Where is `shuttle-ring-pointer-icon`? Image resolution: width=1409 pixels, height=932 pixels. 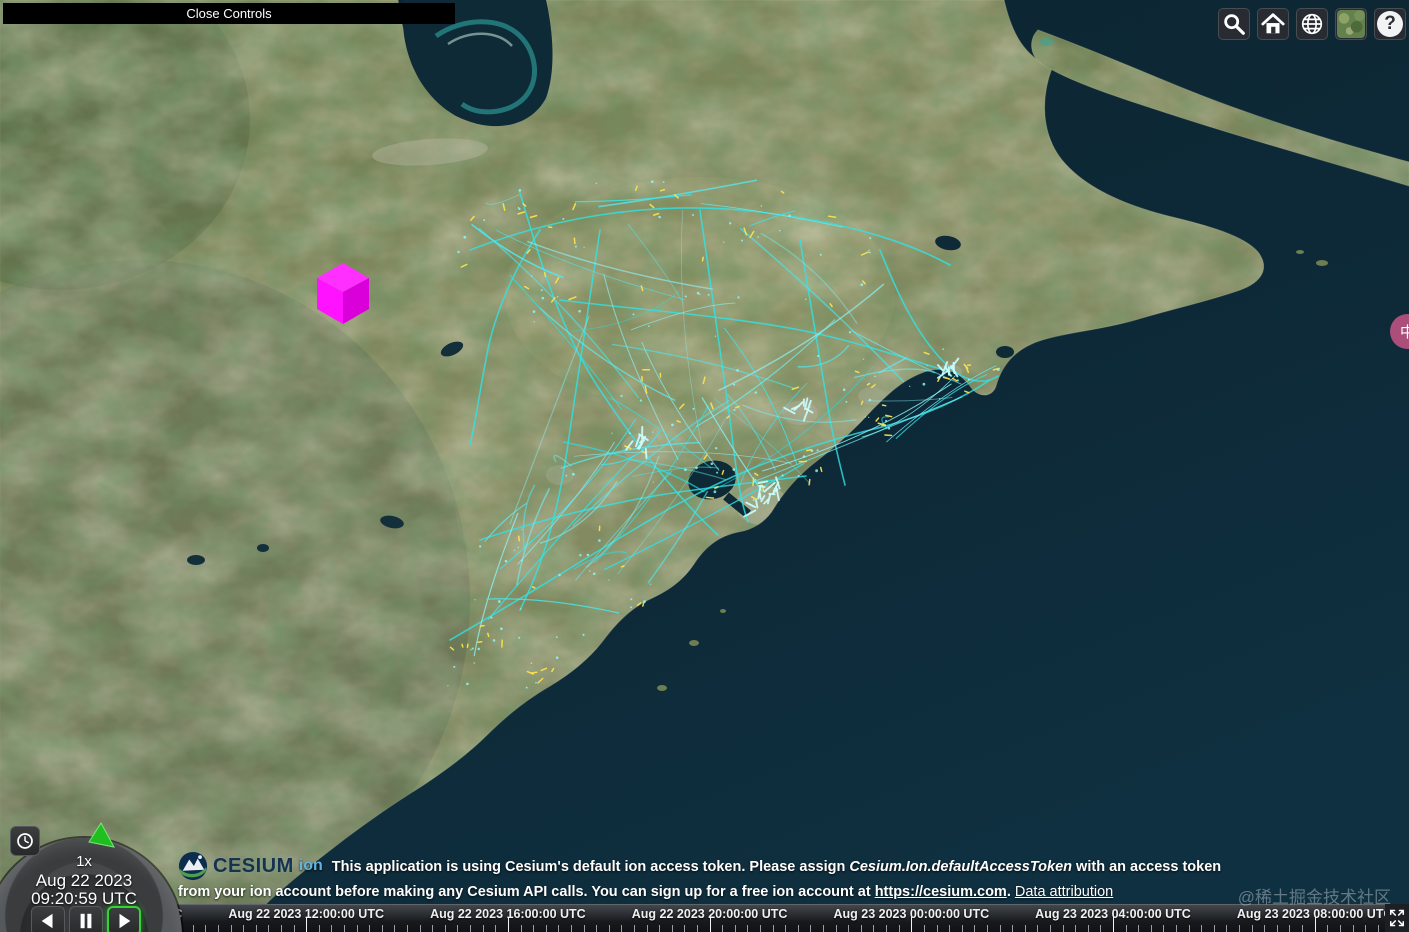
shuttle-ring-pointer-icon is located at coordinates (101, 836).